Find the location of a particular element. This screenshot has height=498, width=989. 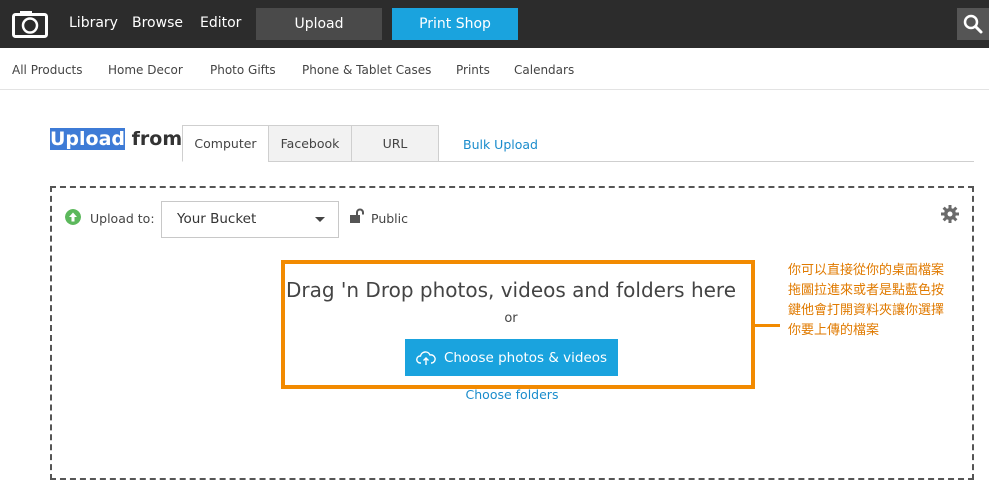

upload-arrow-icon is located at coordinates (73, 217).